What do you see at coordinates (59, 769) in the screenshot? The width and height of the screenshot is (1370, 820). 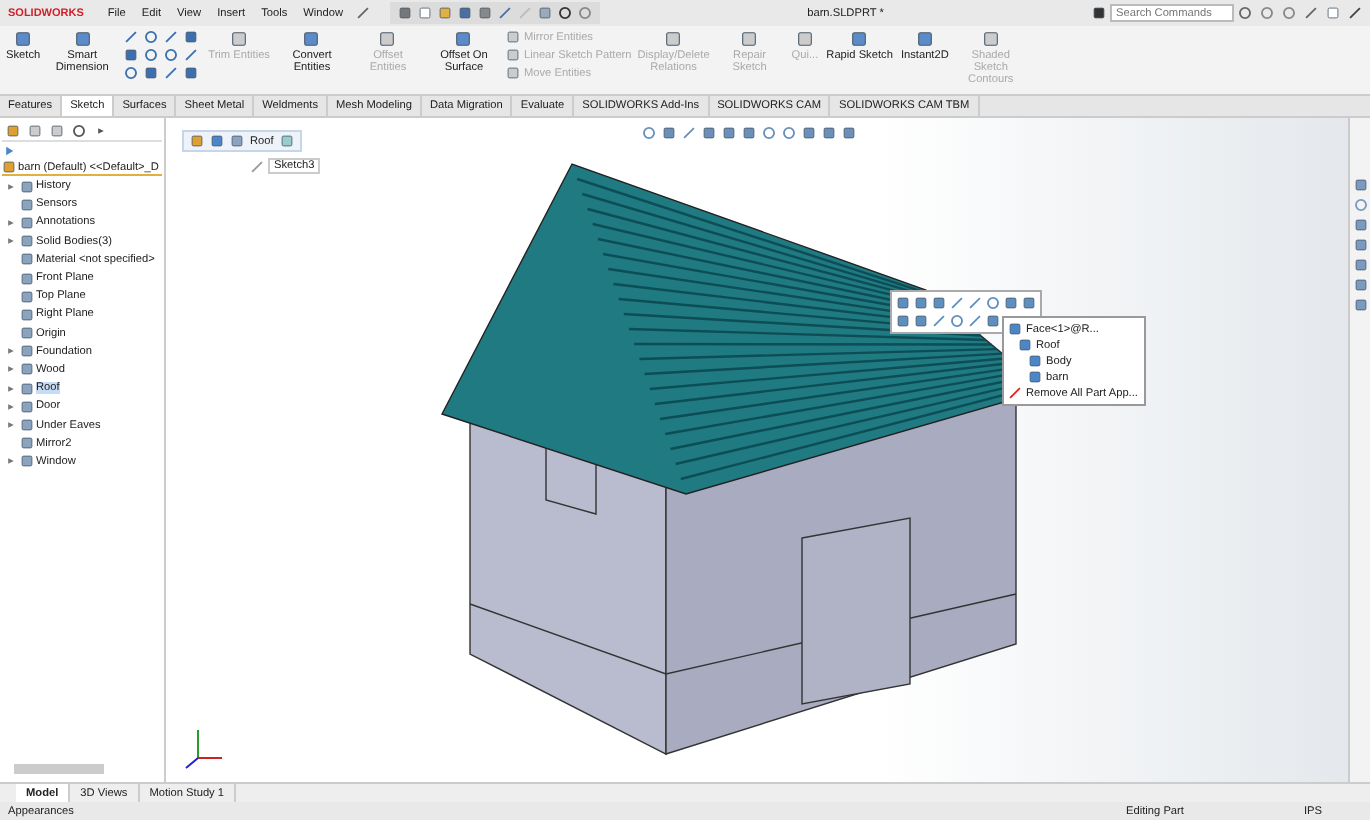 I see `scrollbar` at bounding box center [59, 769].